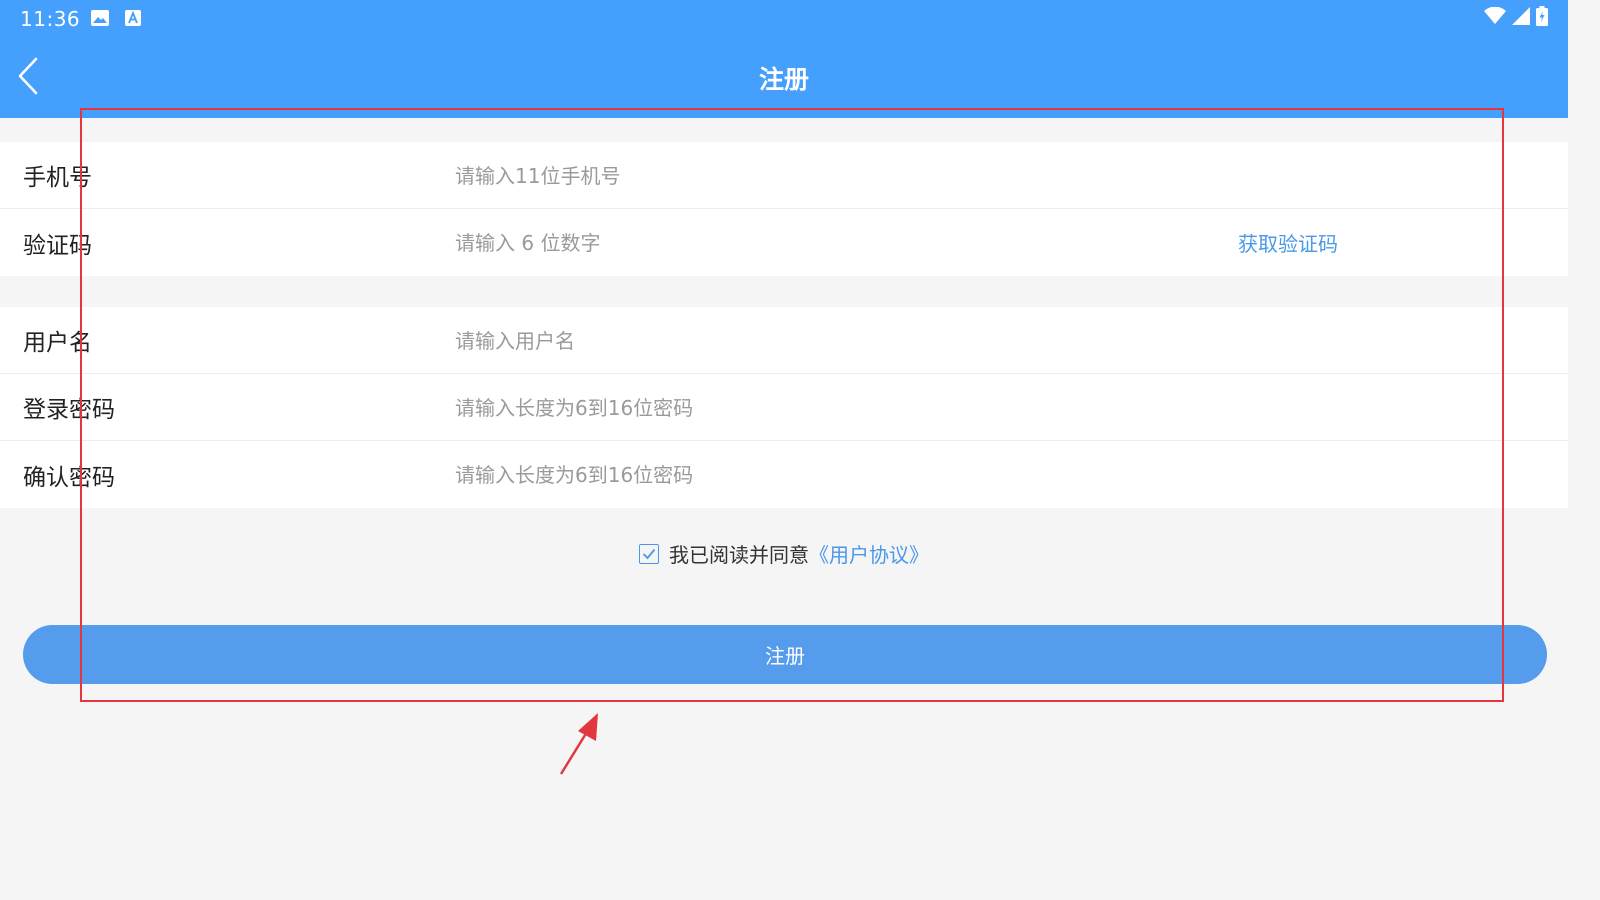 The image size is (1600, 900). Describe the element at coordinates (578, 744) in the screenshot. I see `annotation-arrow-icon` at that location.